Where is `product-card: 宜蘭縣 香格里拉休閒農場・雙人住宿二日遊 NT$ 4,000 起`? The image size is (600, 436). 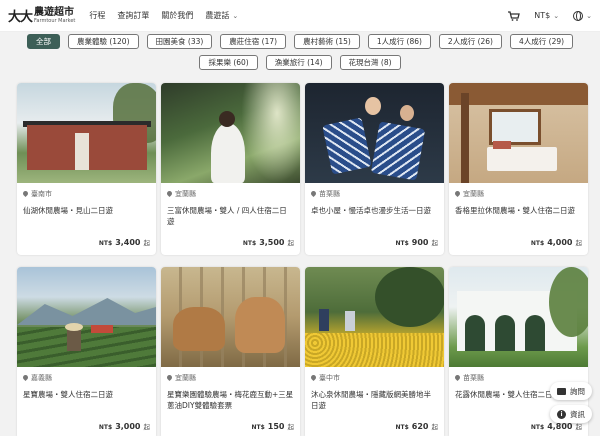
product-card: 宜蘭縣 香格里拉休閒農場・雙人住宿二日遊 NT$ 4,000 起 is located at coordinates (518, 169).